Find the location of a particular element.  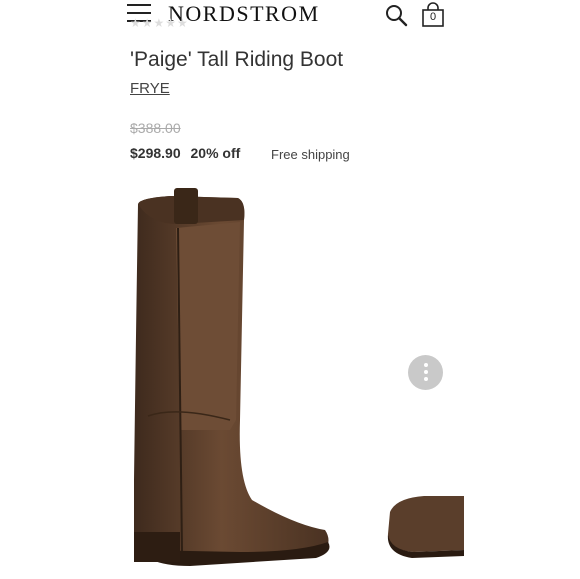

shipping-info: Free shipping is located at coordinates (310, 154).